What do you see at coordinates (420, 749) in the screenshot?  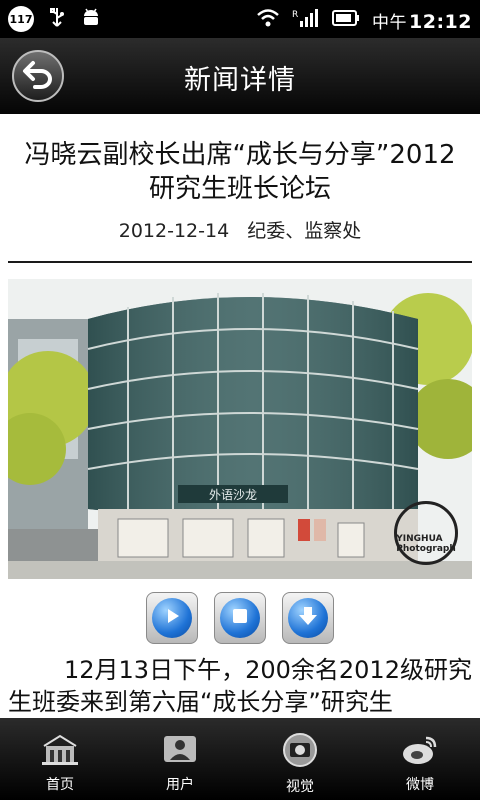 I see `weibo-icon` at bounding box center [420, 749].